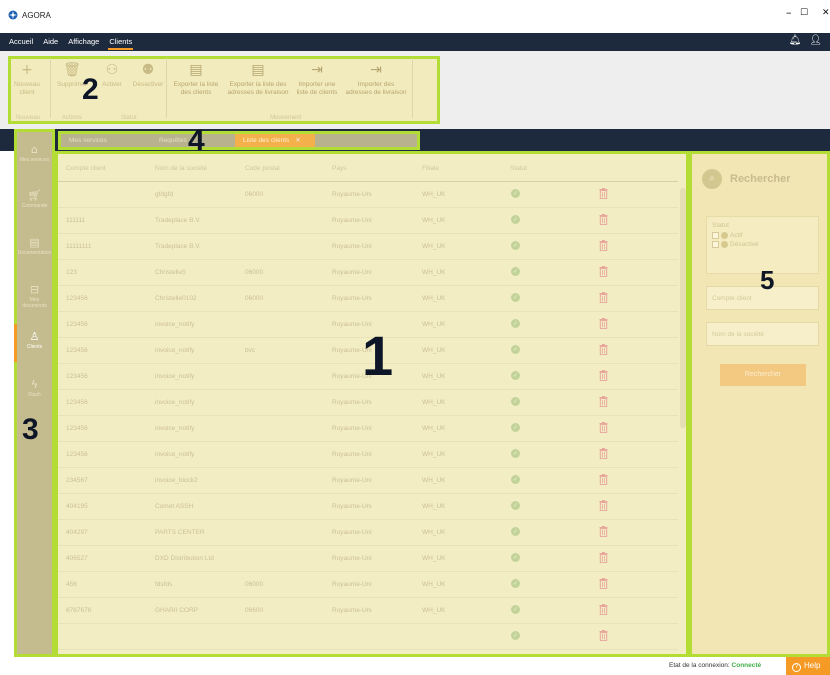 This screenshot has height=675, width=830. What do you see at coordinates (683, 308) in the screenshot?
I see `table-scrollbar` at bounding box center [683, 308].